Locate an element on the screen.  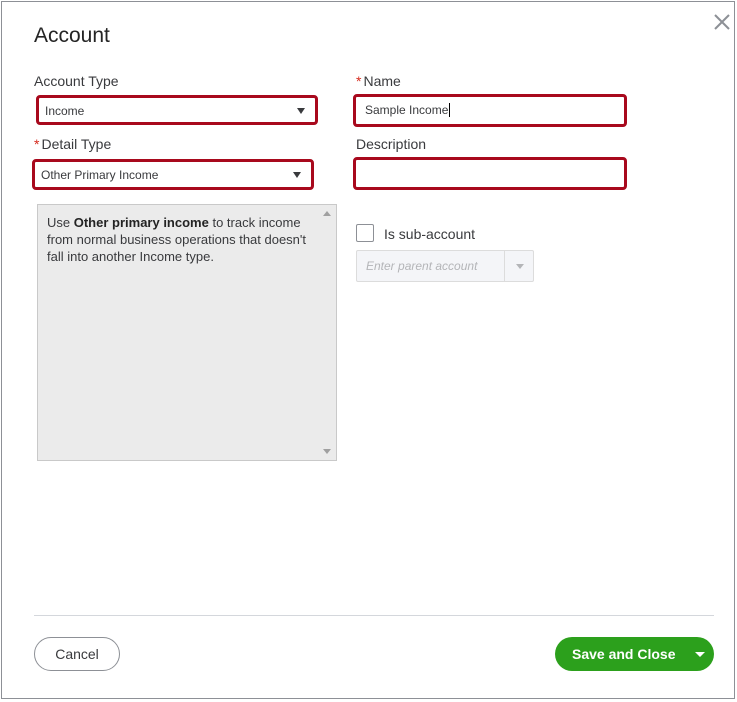
scroll-up-icon is located at coordinates (327, 213).